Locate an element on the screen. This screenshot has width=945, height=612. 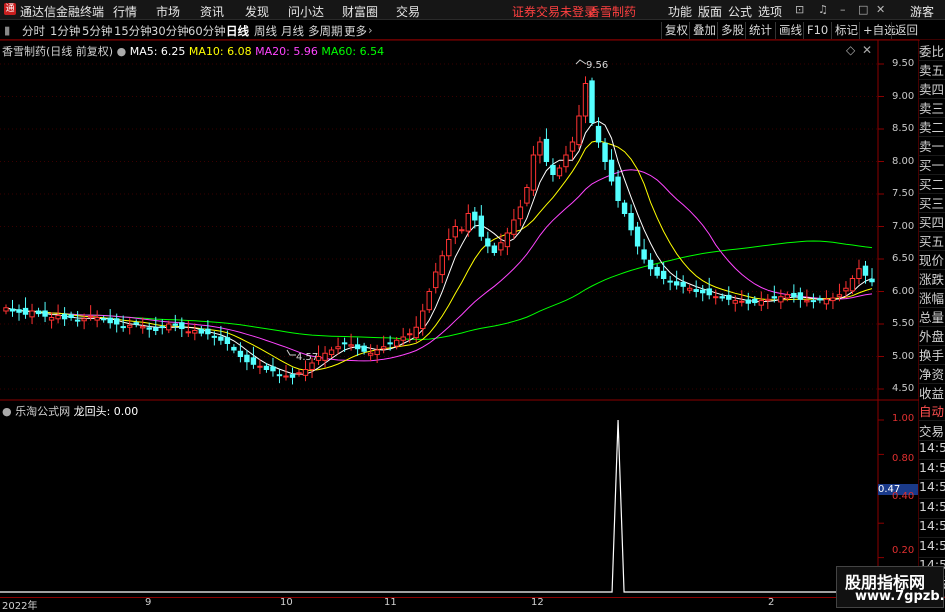
ma20-label: MA20: 5.96 is located at coordinates (286, 51).